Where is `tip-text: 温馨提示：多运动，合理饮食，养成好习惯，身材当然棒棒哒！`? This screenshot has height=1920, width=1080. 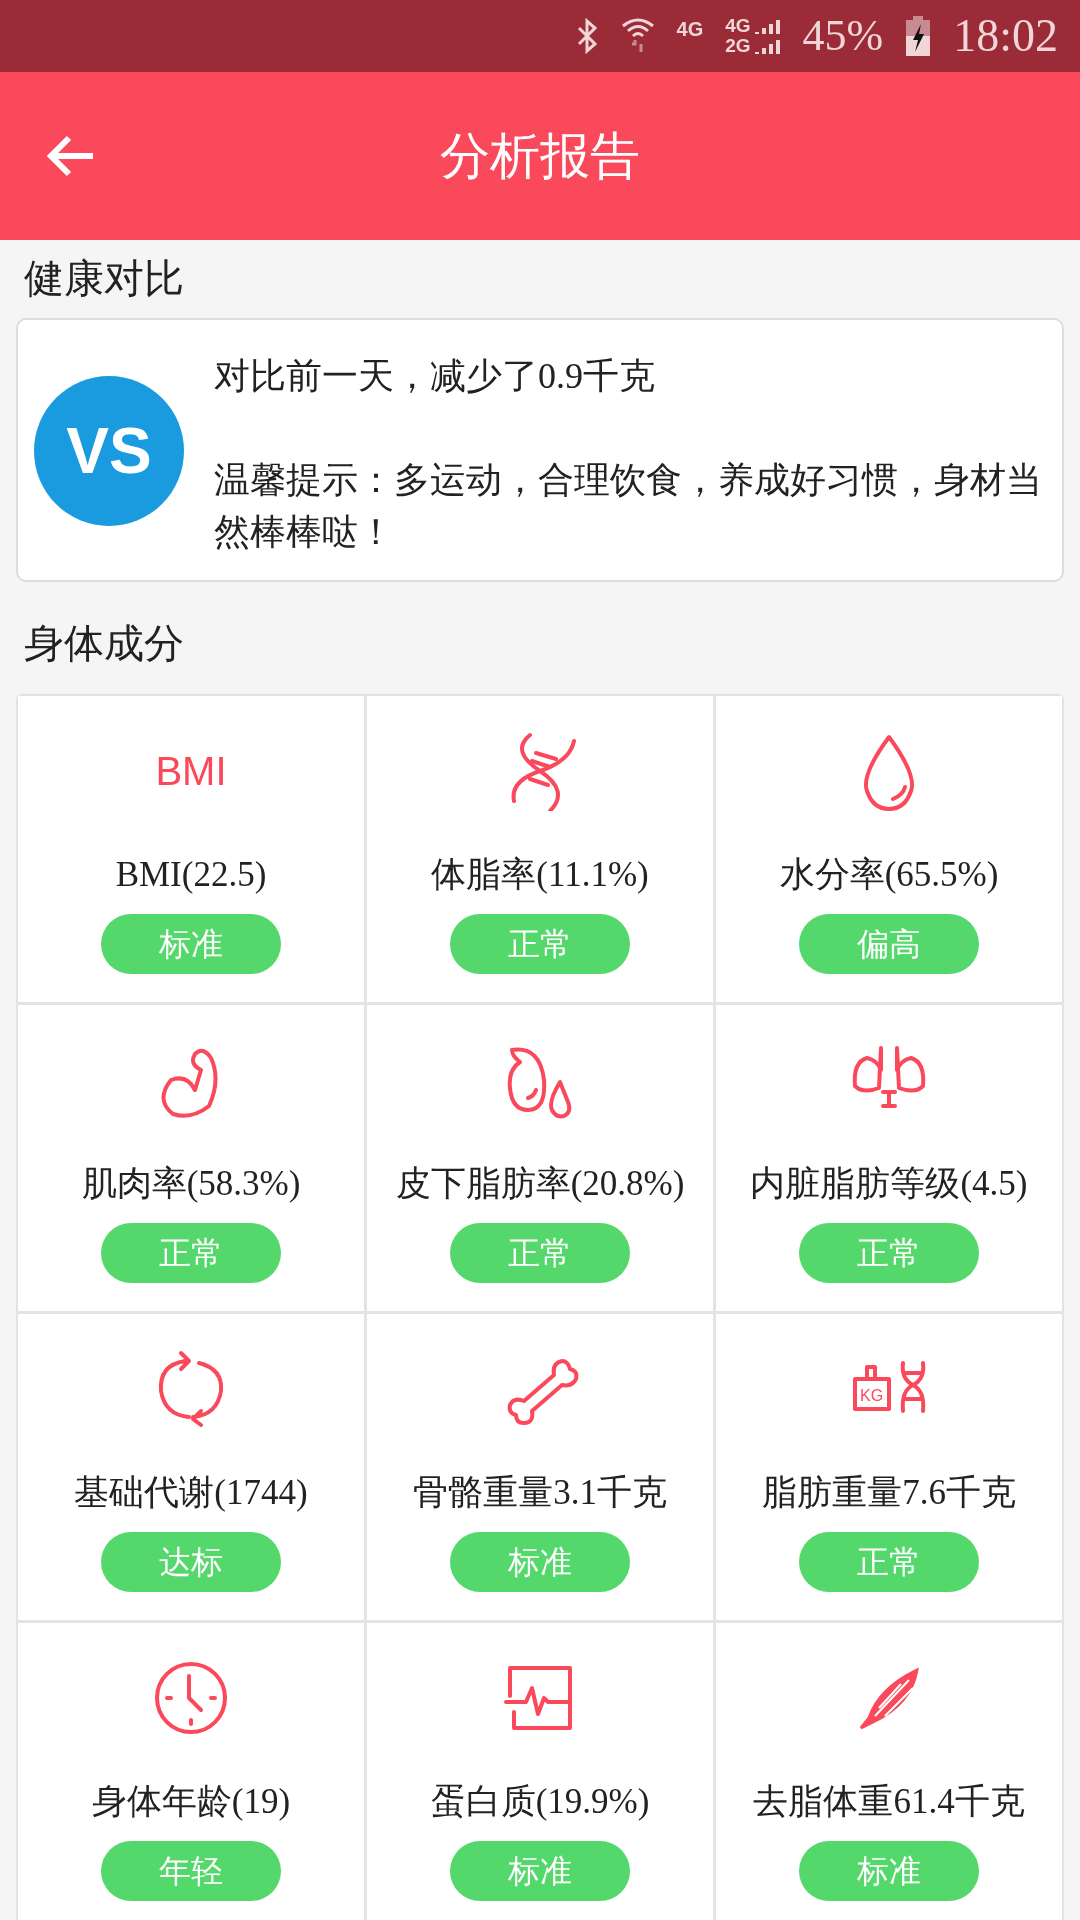 tip-text: 温馨提示：多运动，合理饮食，养成好习惯，身材当然棒棒哒！ is located at coordinates (628, 506).